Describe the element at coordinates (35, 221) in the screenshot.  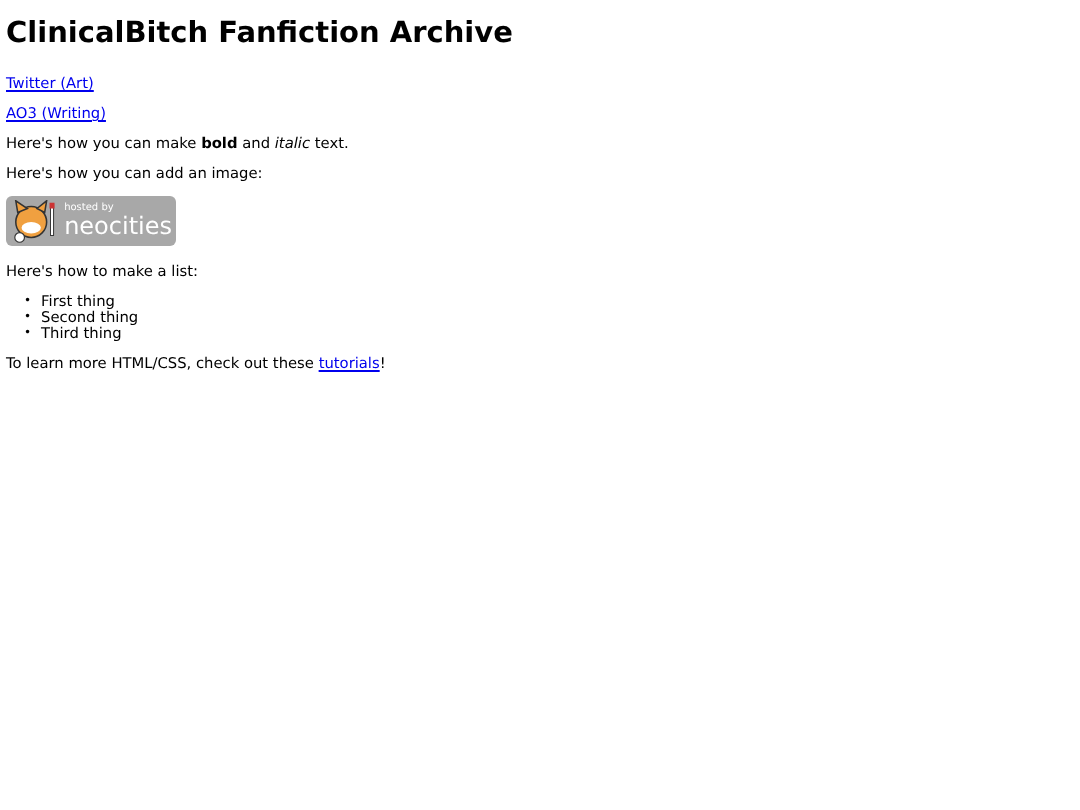
I see `cat-mascot-icon` at that location.